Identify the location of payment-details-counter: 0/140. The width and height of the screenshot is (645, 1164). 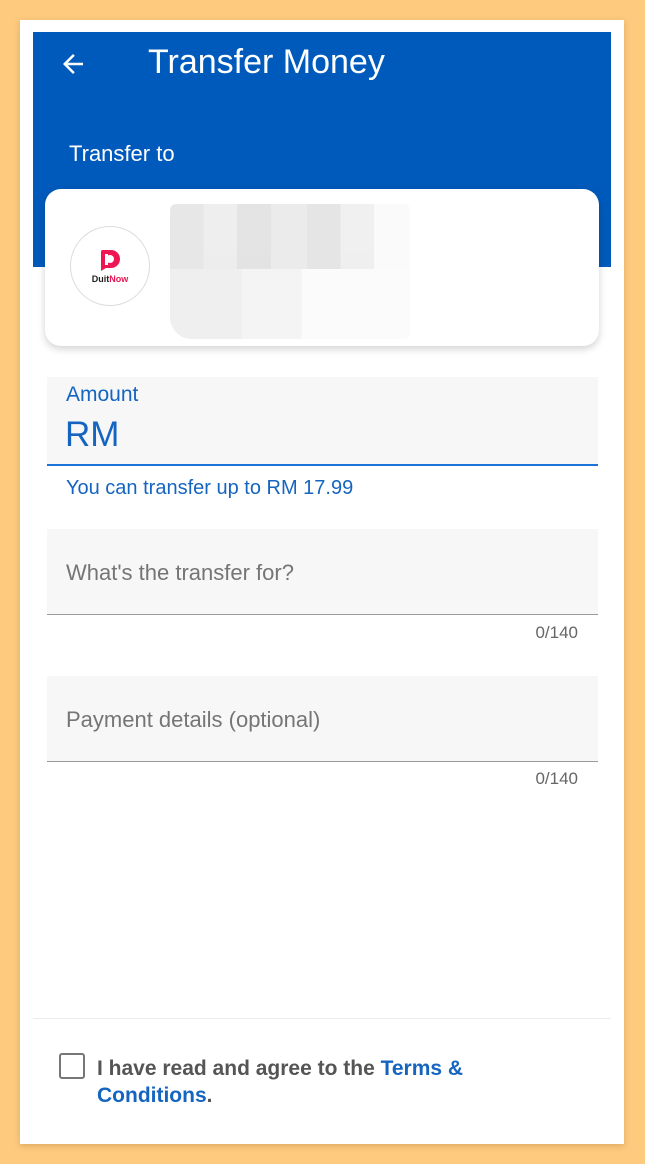
(556, 778).